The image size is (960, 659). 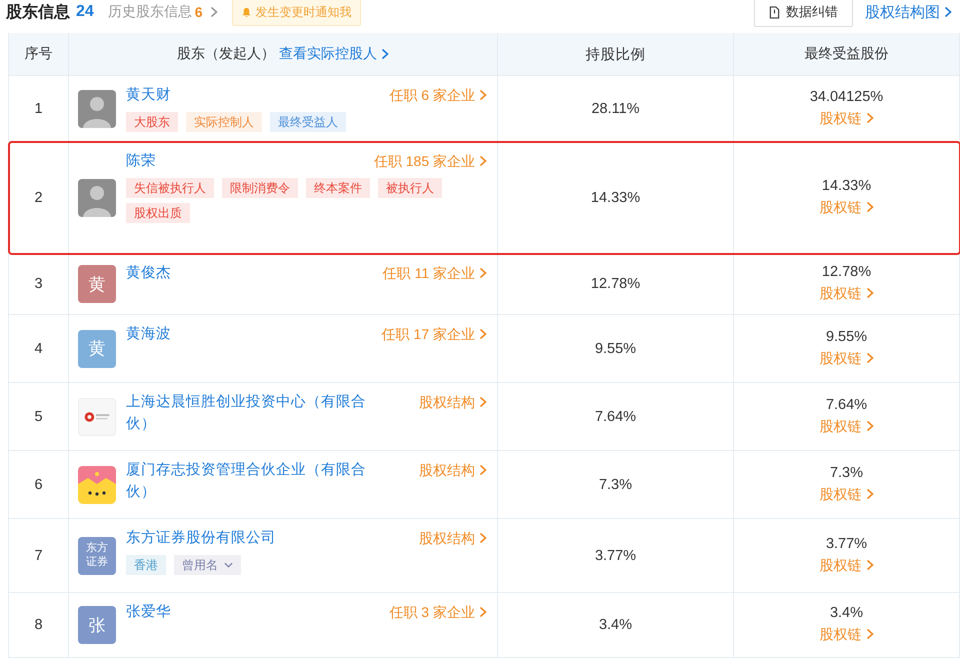 What do you see at coordinates (39, 484) in the screenshot?
I see `index-cell: 6` at bounding box center [39, 484].